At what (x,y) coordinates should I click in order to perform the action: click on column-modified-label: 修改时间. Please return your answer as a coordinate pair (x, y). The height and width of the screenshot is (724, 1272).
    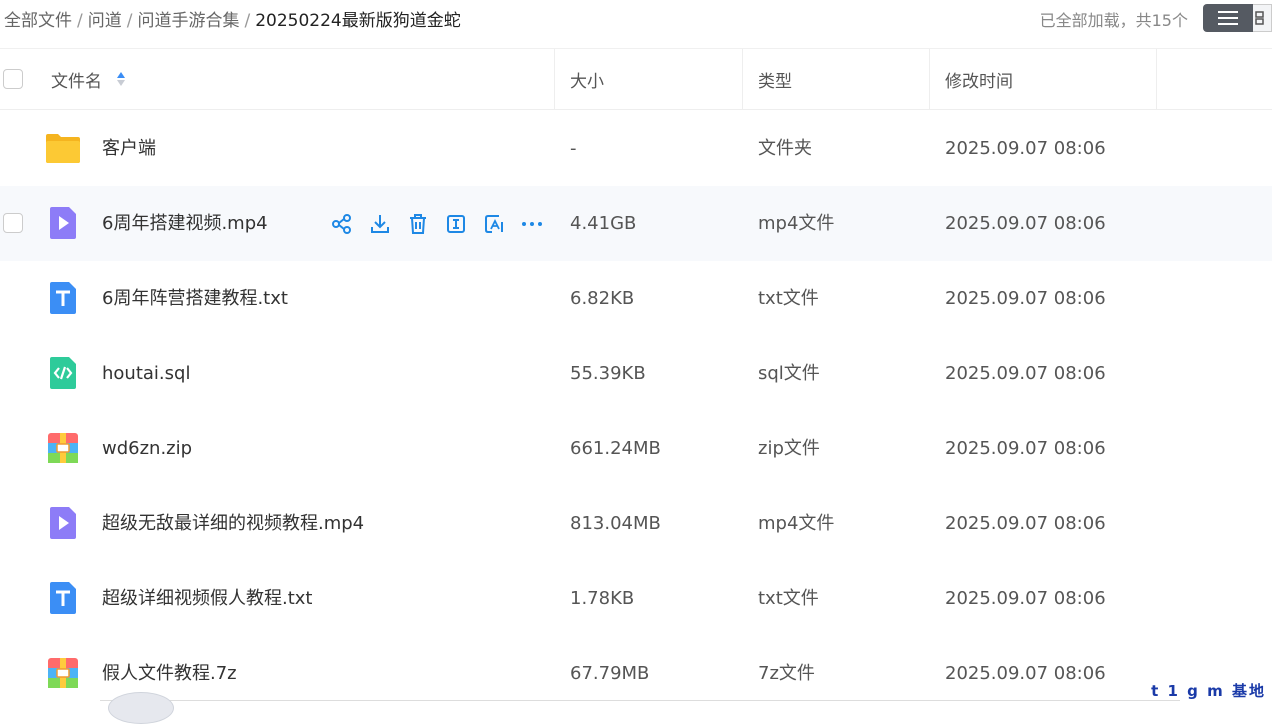
    Looking at the image, I should click on (979, 81).